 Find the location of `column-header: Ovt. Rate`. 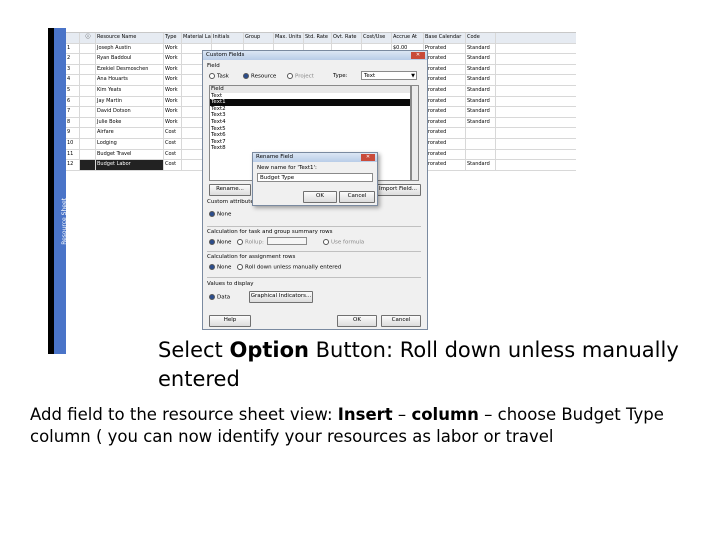

column-header: Ovt. Rate is located at coordinates (347, 38).